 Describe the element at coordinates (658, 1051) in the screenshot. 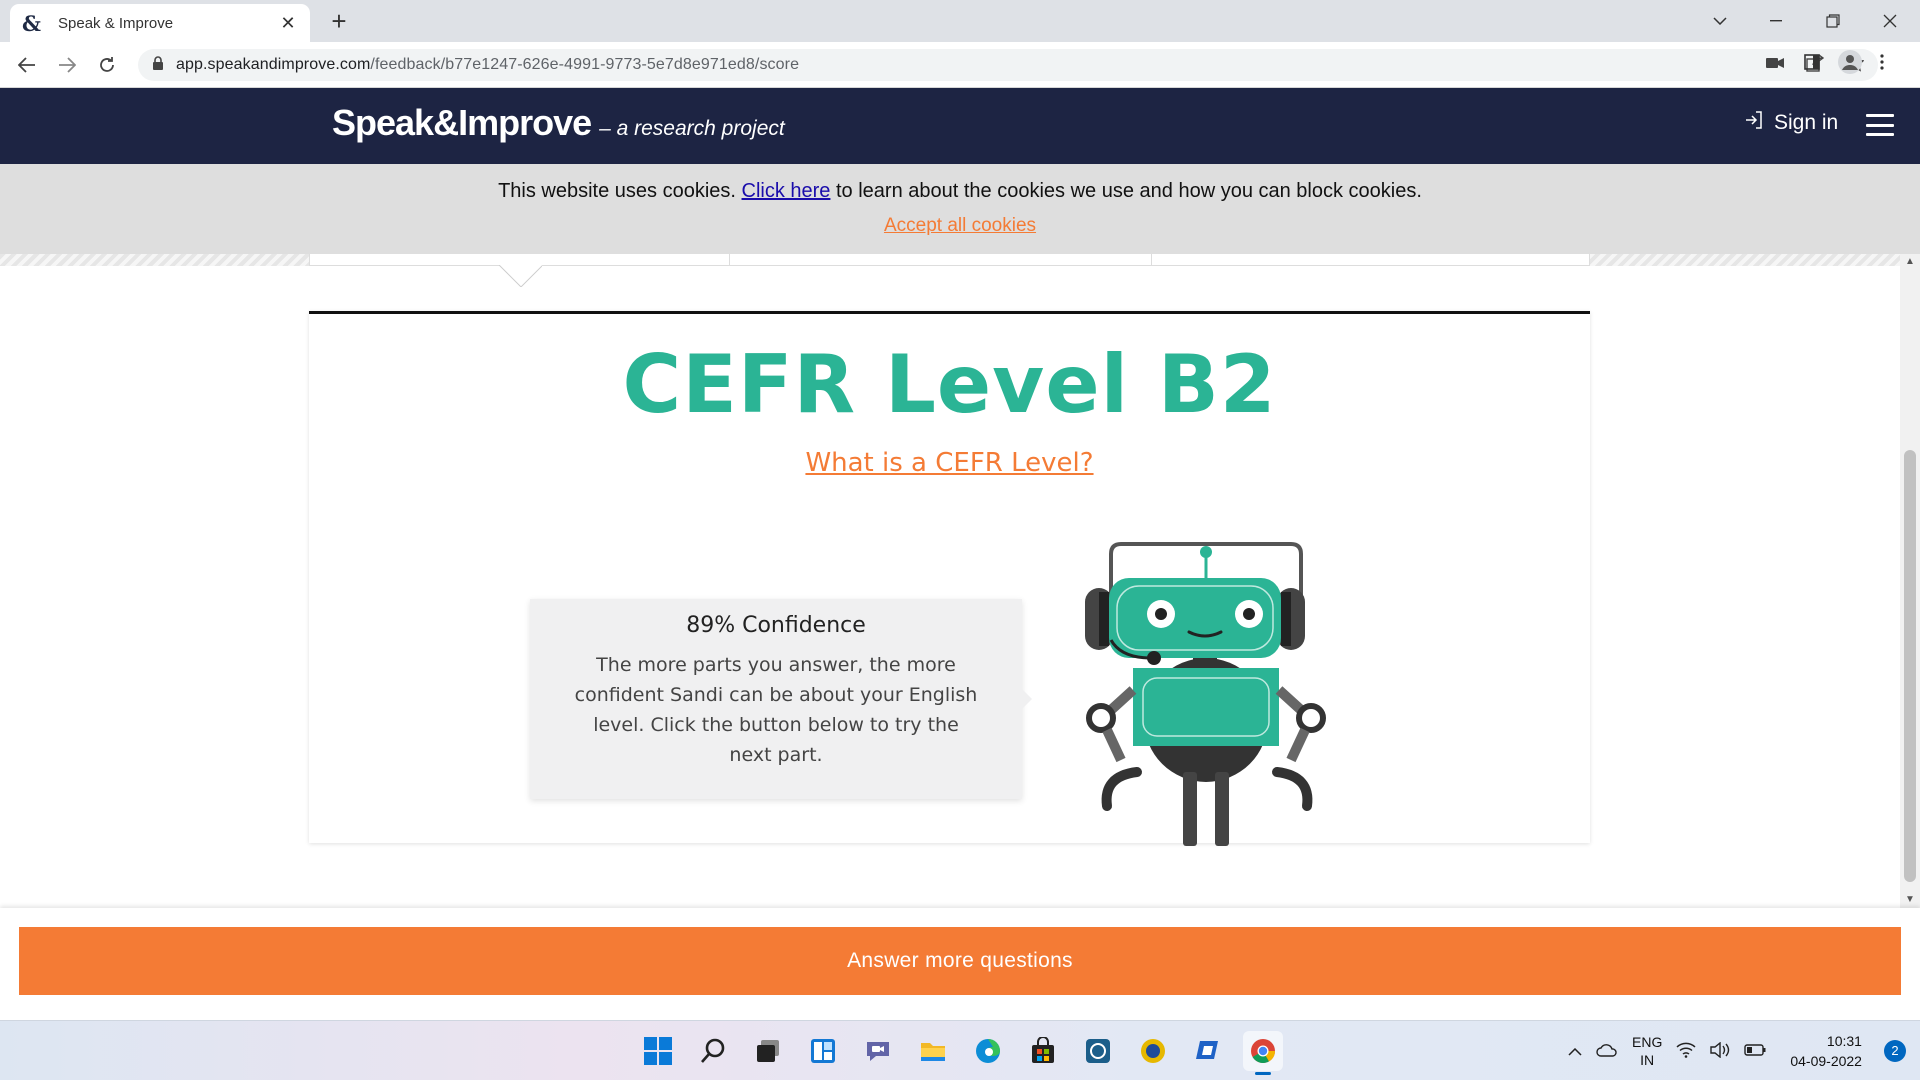

I see `windows-start-icon` at that location.